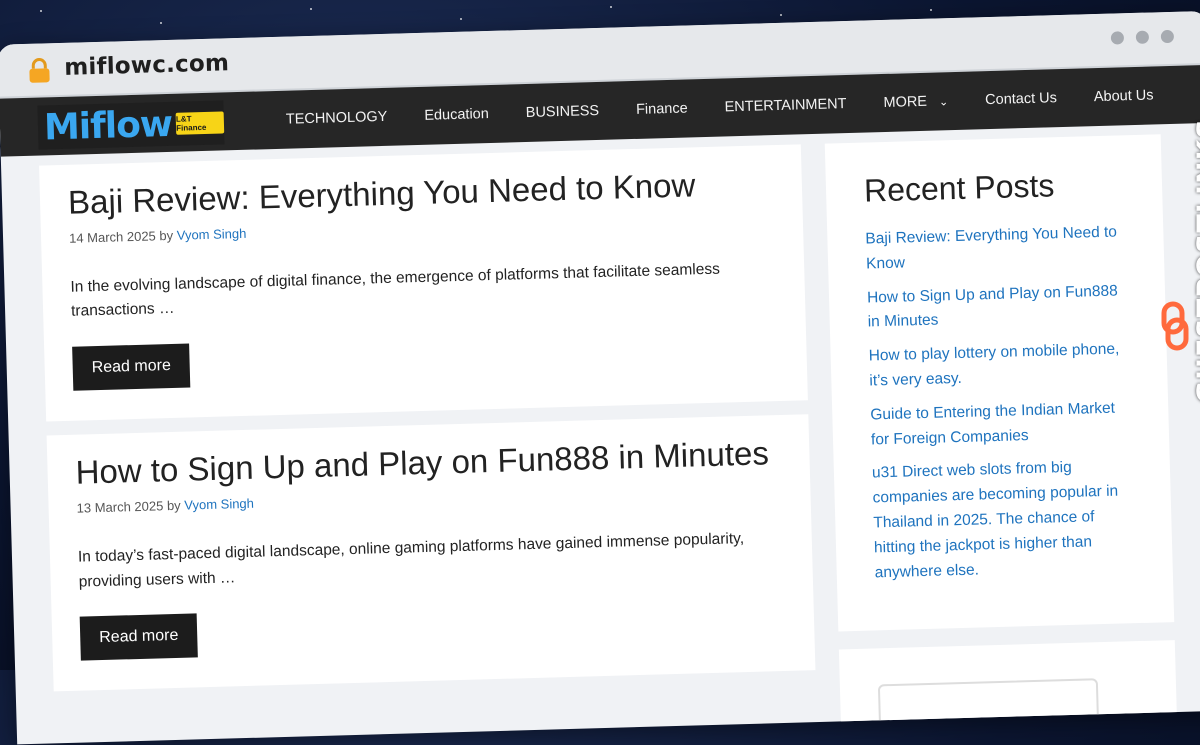 This screenshot has height=745, width=1200. Describe the element at coordinates (39, 70) in the screenshot. I see `lock-icon` at that location.